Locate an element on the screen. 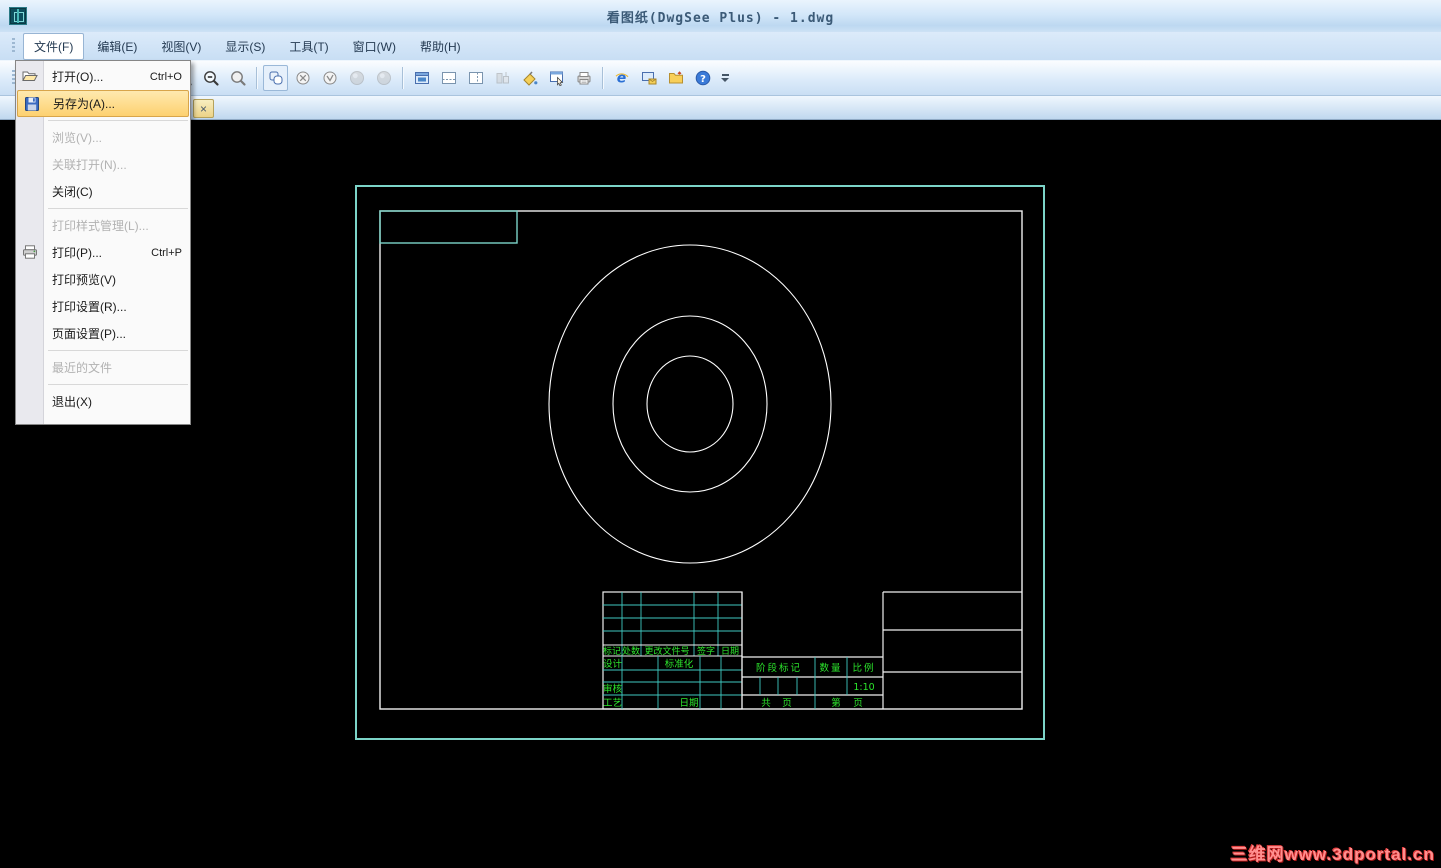 The height and width of the screenshot is (868, 1441). title-bar: 看图纸(DwgSee Plus) - 1.dwg is located at coordinates (720, 16).